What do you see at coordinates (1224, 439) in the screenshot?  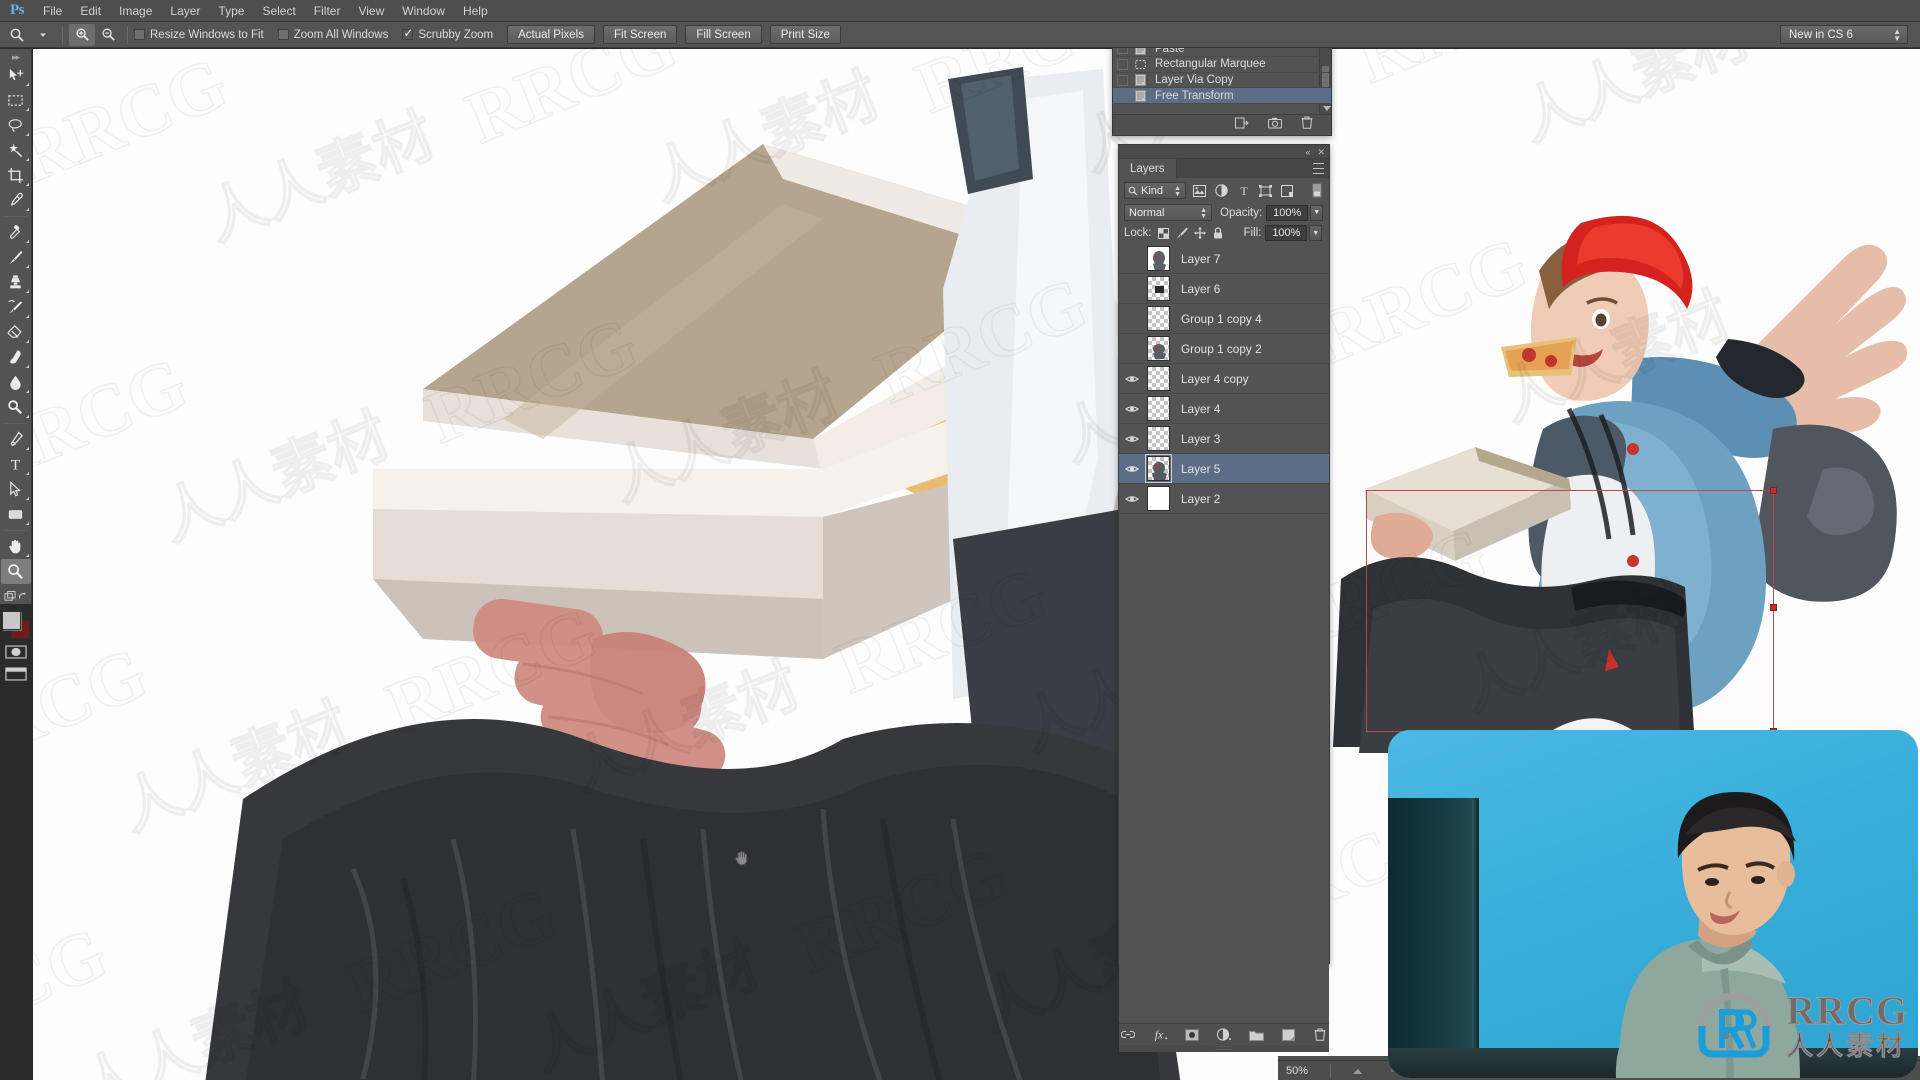 I see `layer-row-layer-3: Layer 3` at bounding box center [1224, 439].